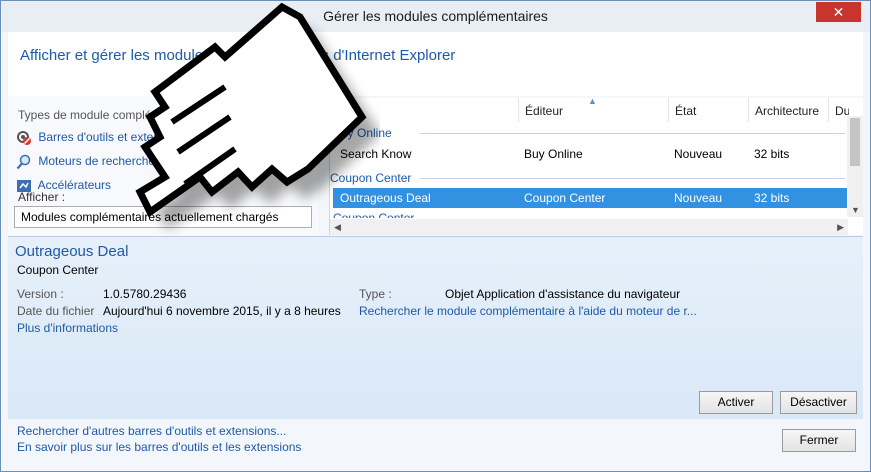 The width and height of the screenshot is (871, 472). I want to click on type-label: Type :, so click(375, 294).